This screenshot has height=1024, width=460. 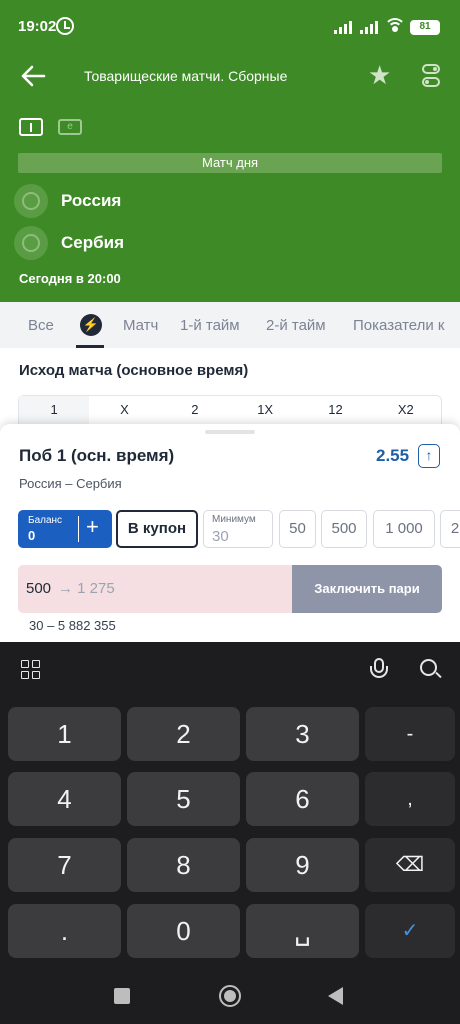 What do you see at coordinates (70, 483) in the screenshot?
I see `bet-match-name: Россия – Сербия` at bounding box center [70, 483].